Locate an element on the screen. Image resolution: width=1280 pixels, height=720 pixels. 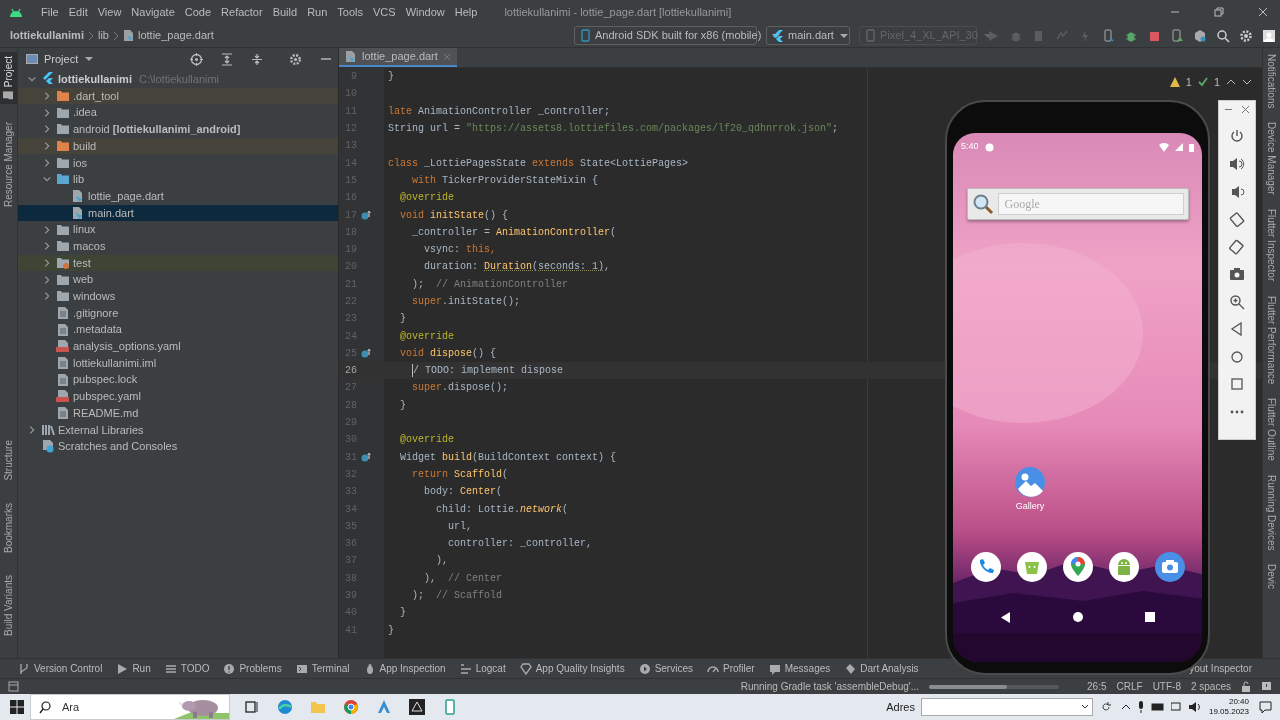
menu-item: Tools is located at coordinates (350, 12).